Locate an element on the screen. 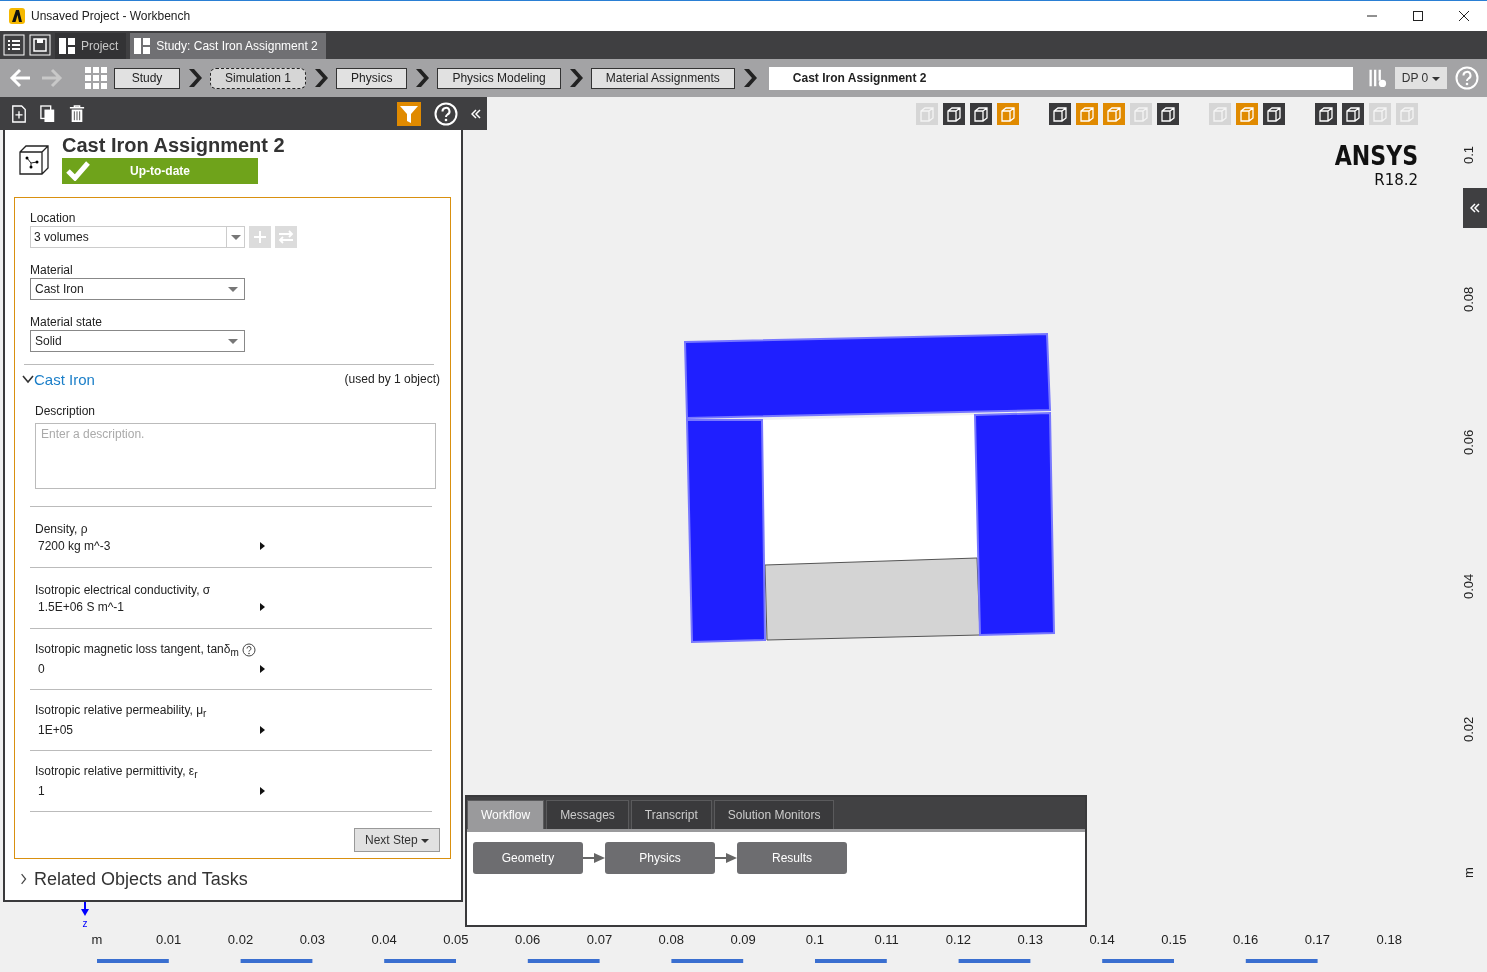  breadcrumb-button: Simulation 1 is located at coordinates (258, 78).